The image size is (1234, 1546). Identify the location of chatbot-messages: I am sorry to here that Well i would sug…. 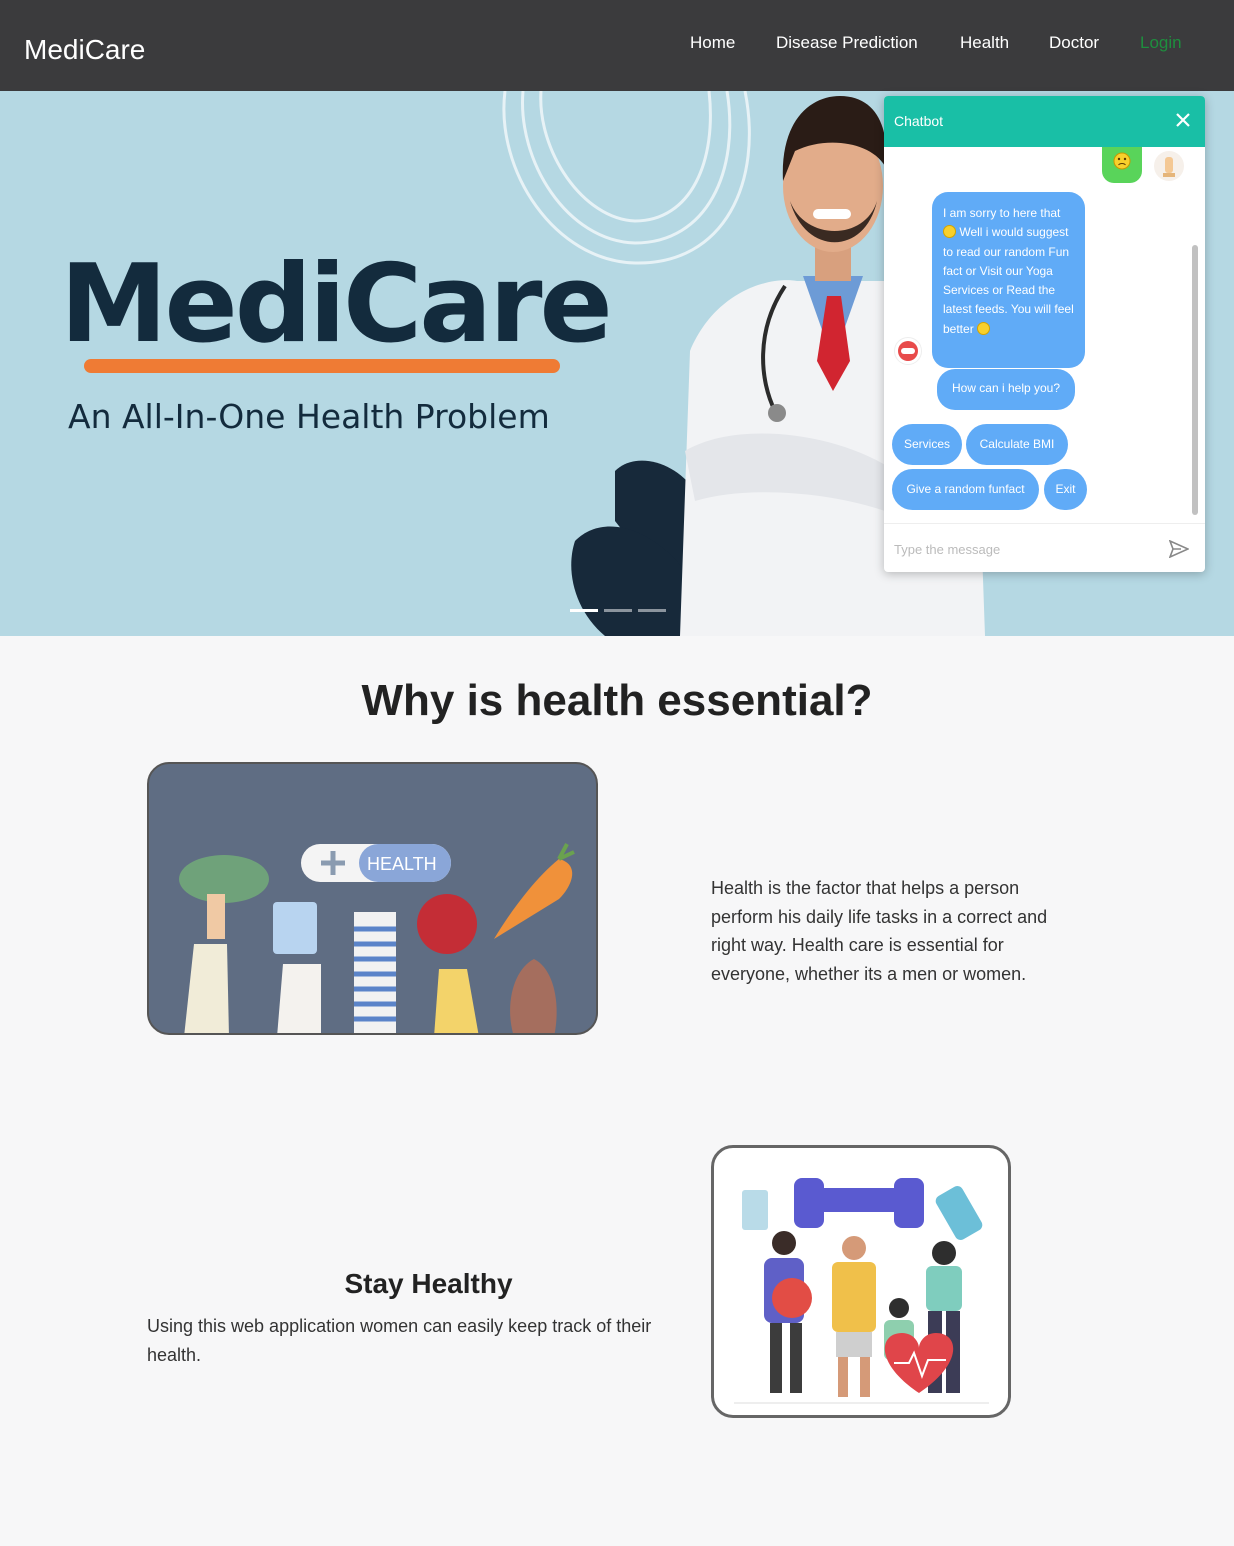
(1044, 335).